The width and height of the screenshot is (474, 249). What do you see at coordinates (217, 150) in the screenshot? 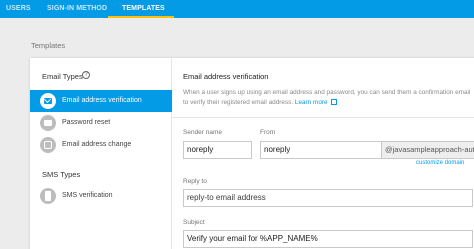
I see `sender-name-input: noreply` at bounding box center [217, 150].